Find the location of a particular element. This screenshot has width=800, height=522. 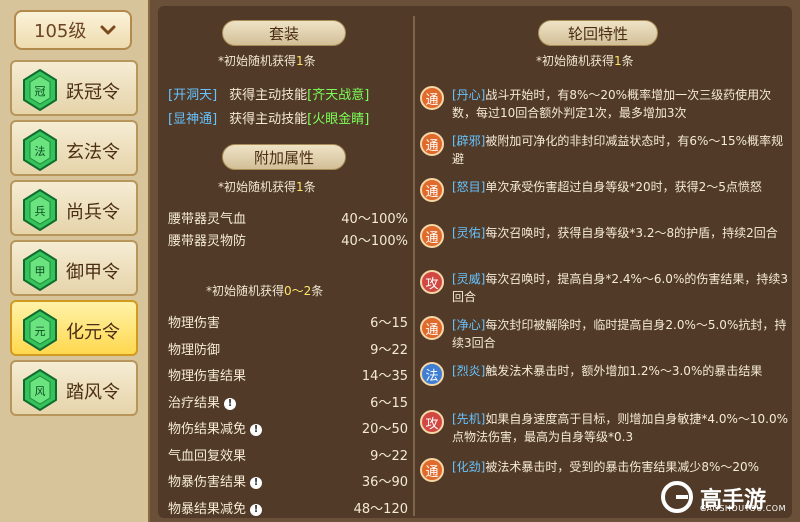

sidebar-item-4: 甲 御甲令 is located at coordinates (74, 268).